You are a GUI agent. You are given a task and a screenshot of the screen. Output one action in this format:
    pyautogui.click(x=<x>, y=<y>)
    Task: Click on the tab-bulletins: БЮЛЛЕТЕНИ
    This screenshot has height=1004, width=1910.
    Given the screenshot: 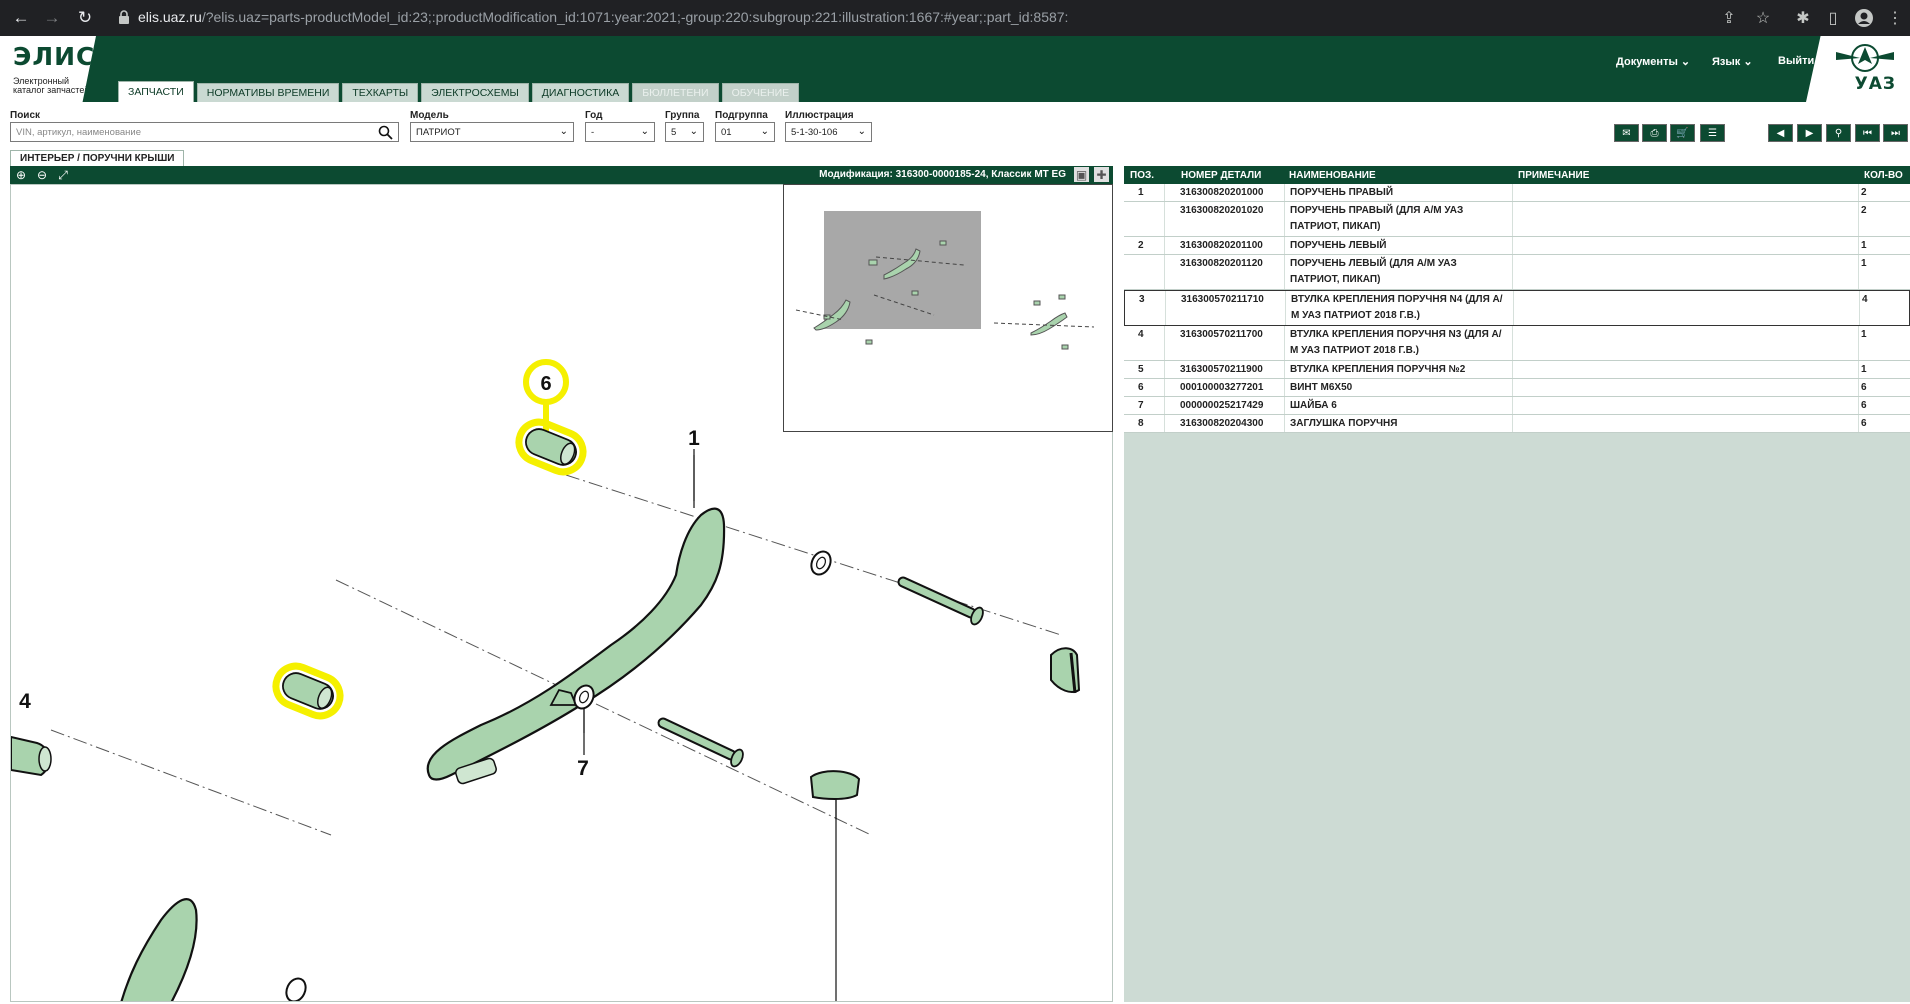 What is the action you would take?
    pyautogui.click(x=675, y=92)
    